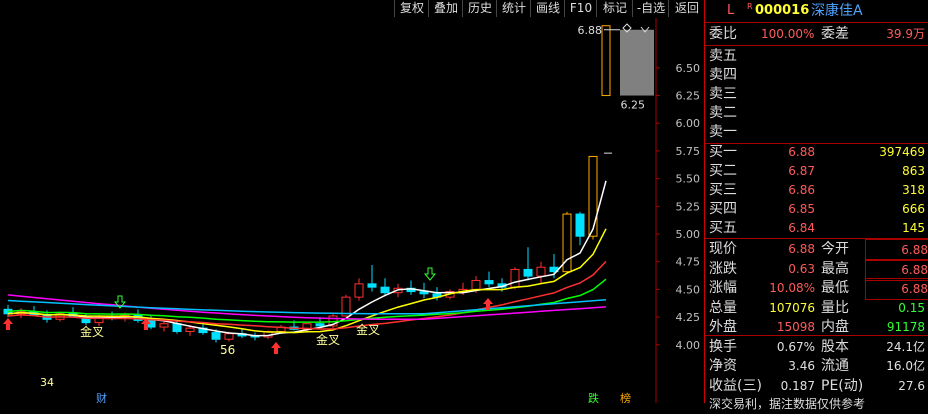  I want to click on toolbar-3-button: 统计, so click(513, 8).